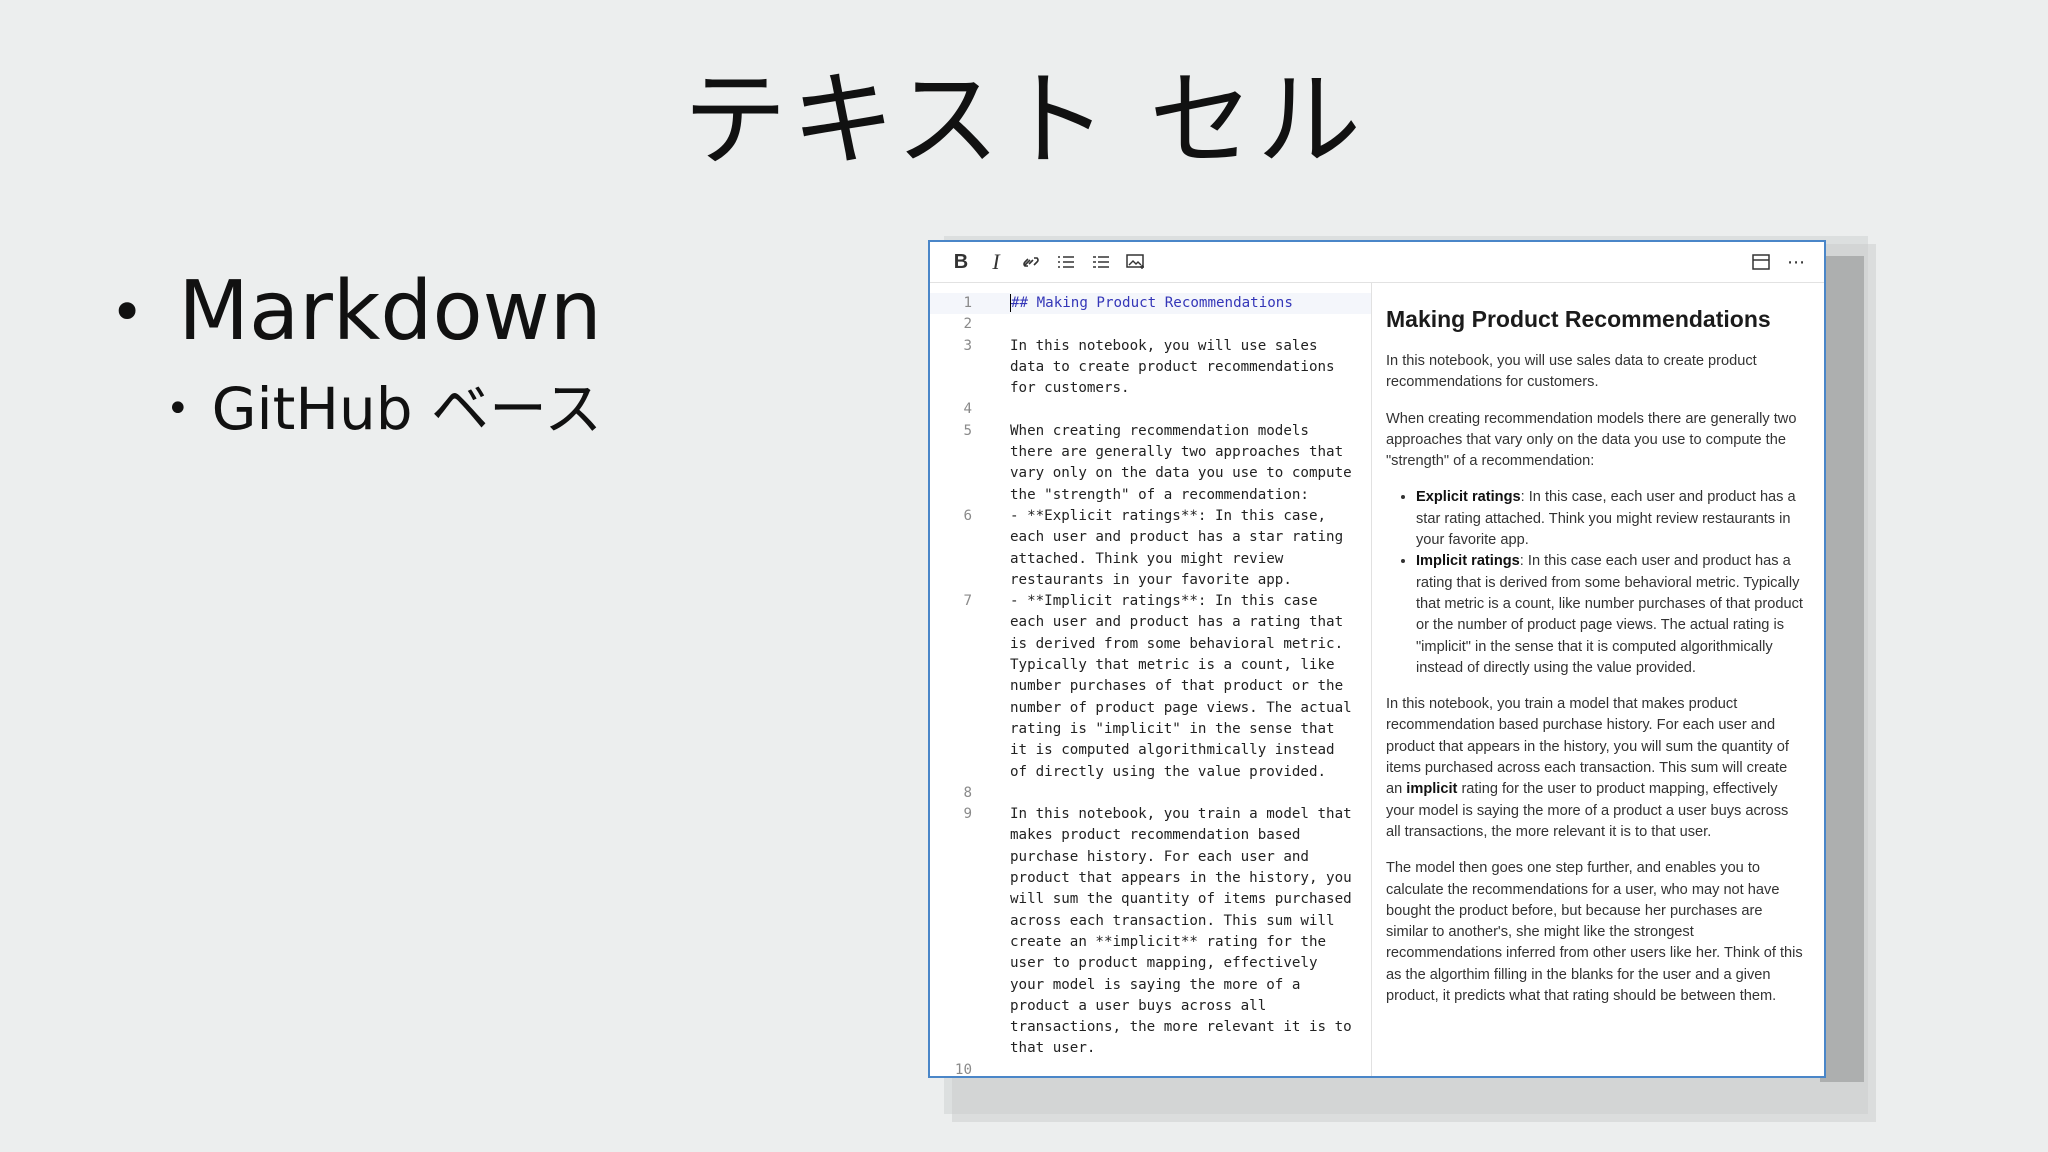 Image resolution: width=2048 pixels, height=1152 pixels. I want to click on editor-line: 4, so click(1150, 409).